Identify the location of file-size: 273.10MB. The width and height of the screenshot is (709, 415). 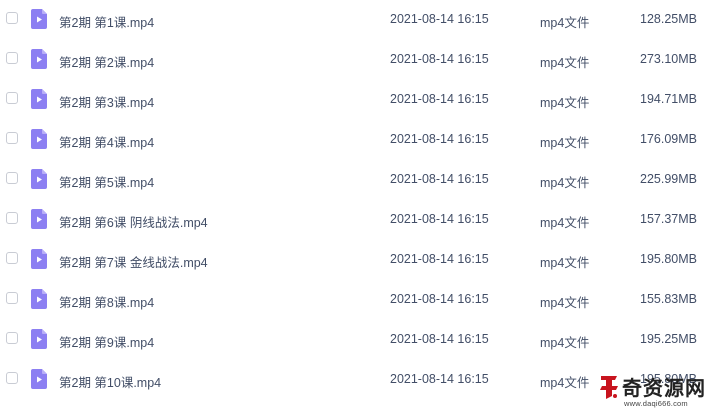
(668, 59).